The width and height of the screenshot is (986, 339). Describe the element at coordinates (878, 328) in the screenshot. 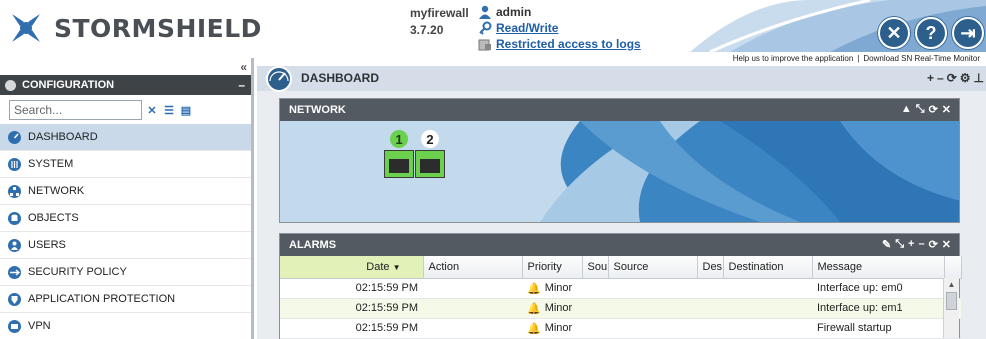

I see `cell-message: Firewall startup` at that location.